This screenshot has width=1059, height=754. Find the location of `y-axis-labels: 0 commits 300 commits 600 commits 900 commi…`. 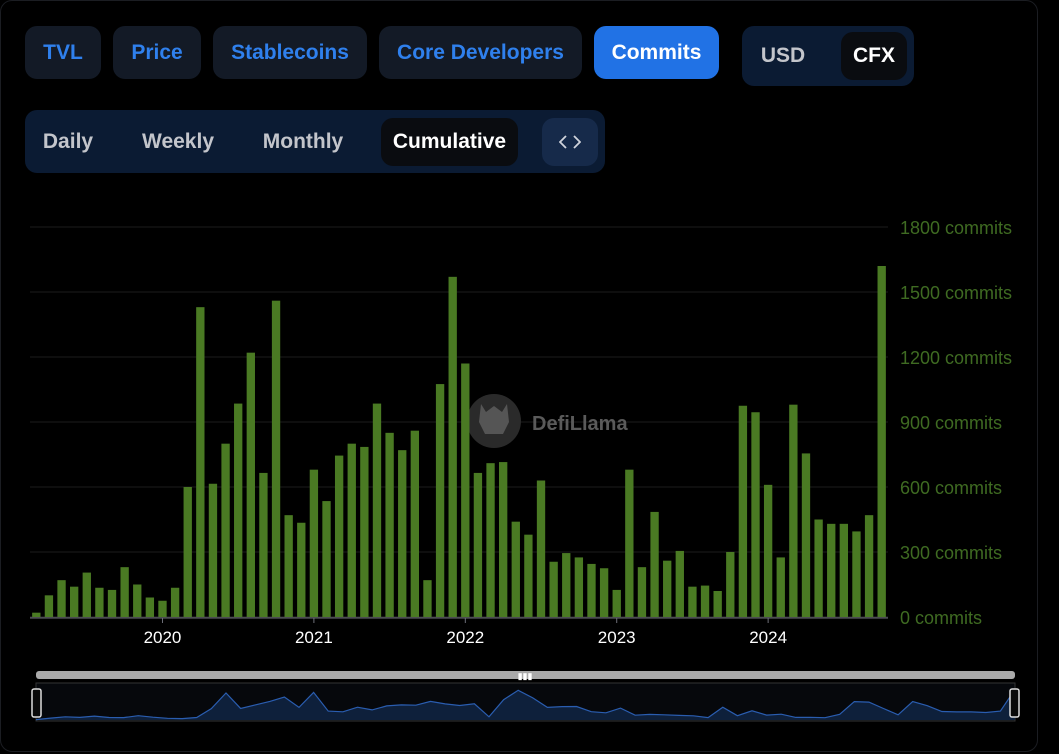

y-axis-labels: 0 commits 300 commits 600 commits 900 commi… is located at coordinates (956, 423).